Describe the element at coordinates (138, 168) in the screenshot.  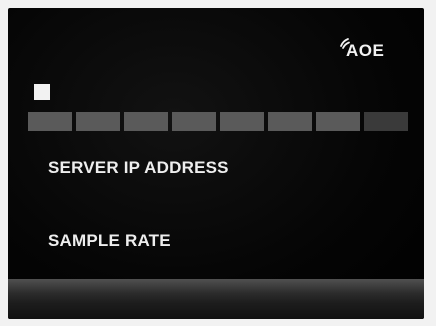
I see `menu-item-server-ip-address: SERVER IP ADDRESS` at that location.